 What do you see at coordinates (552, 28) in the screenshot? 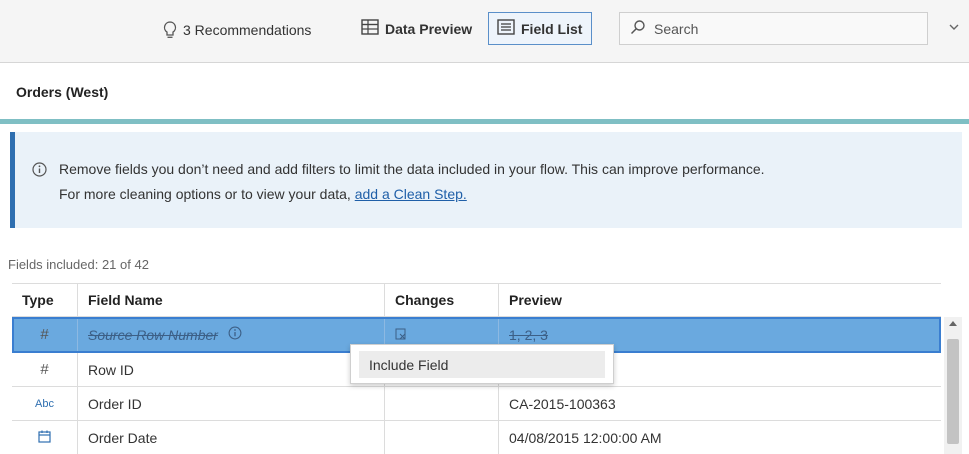
I see `field-list-label: Field List` at bounding box center [552, 28].